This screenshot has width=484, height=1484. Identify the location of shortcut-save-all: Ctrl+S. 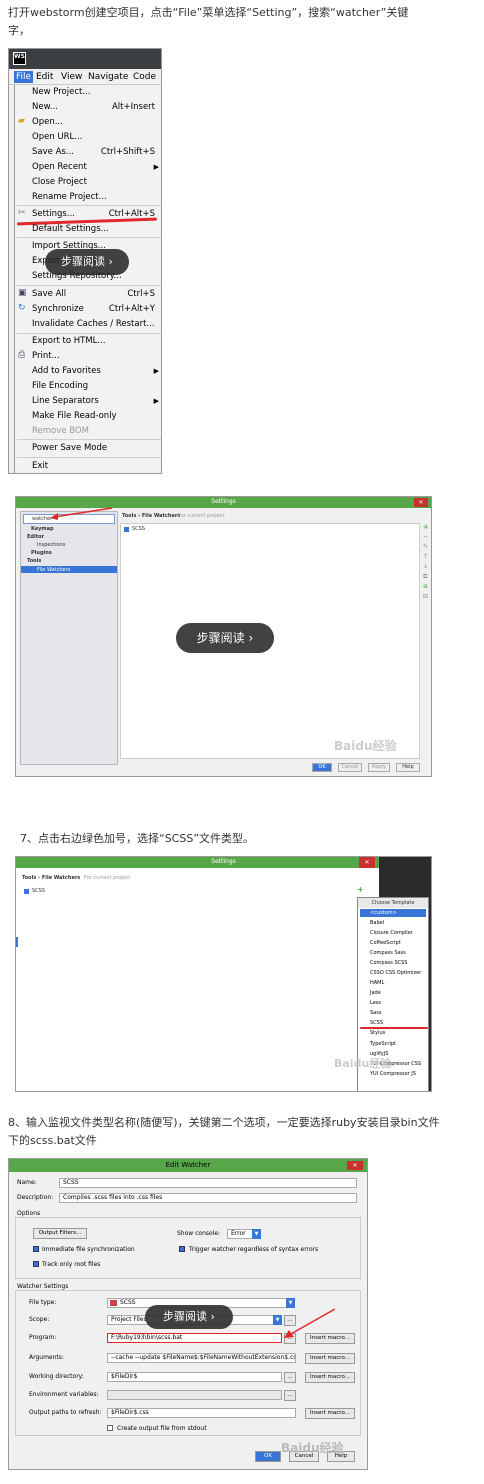
(141, 294).